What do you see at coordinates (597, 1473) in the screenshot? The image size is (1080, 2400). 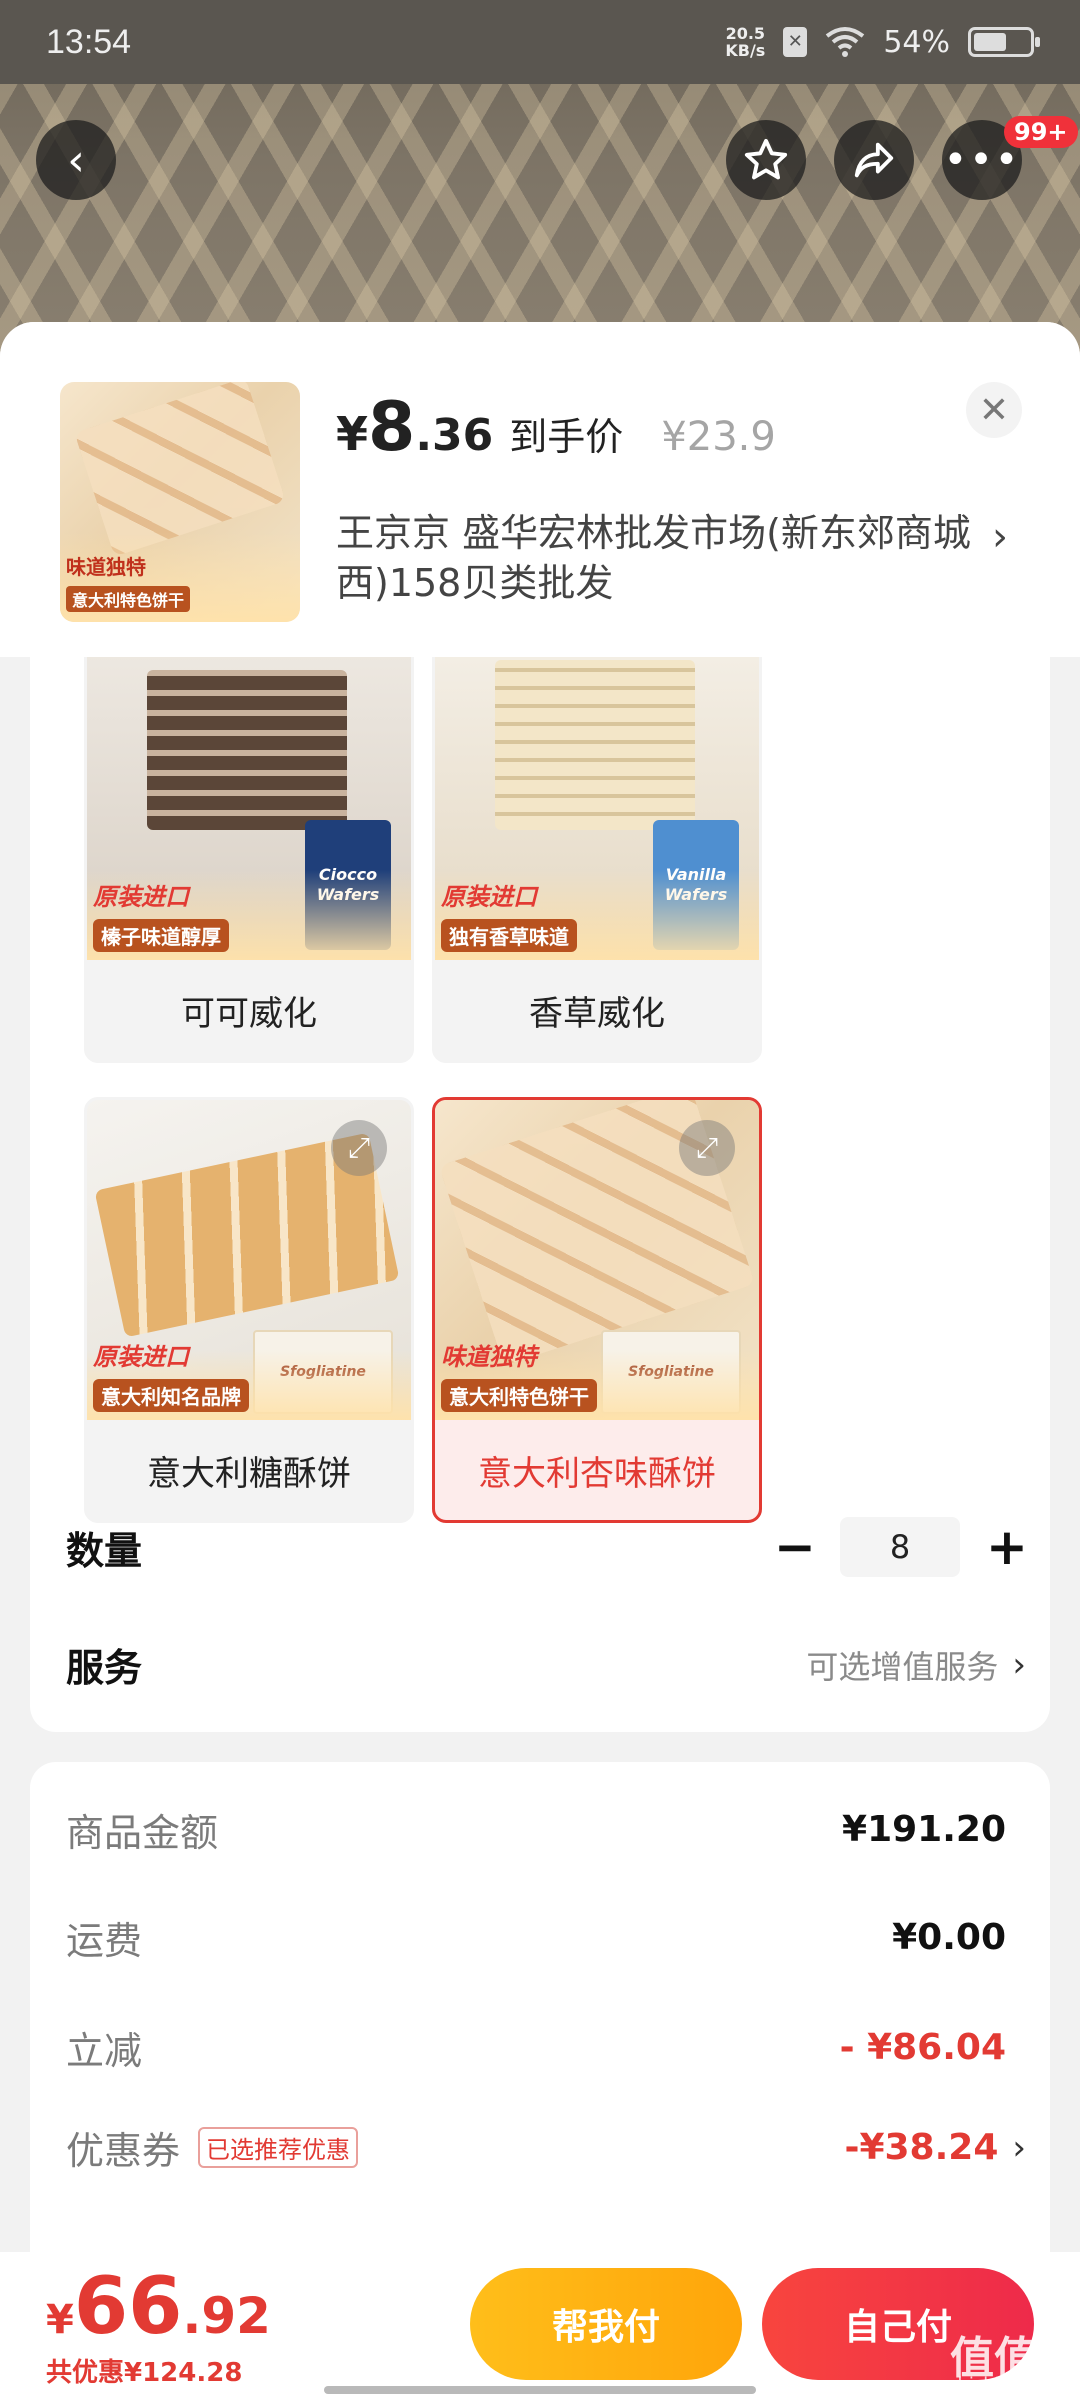 I see `option-label: 意大利杏味酥饼` at bounding box center [597, 1473].